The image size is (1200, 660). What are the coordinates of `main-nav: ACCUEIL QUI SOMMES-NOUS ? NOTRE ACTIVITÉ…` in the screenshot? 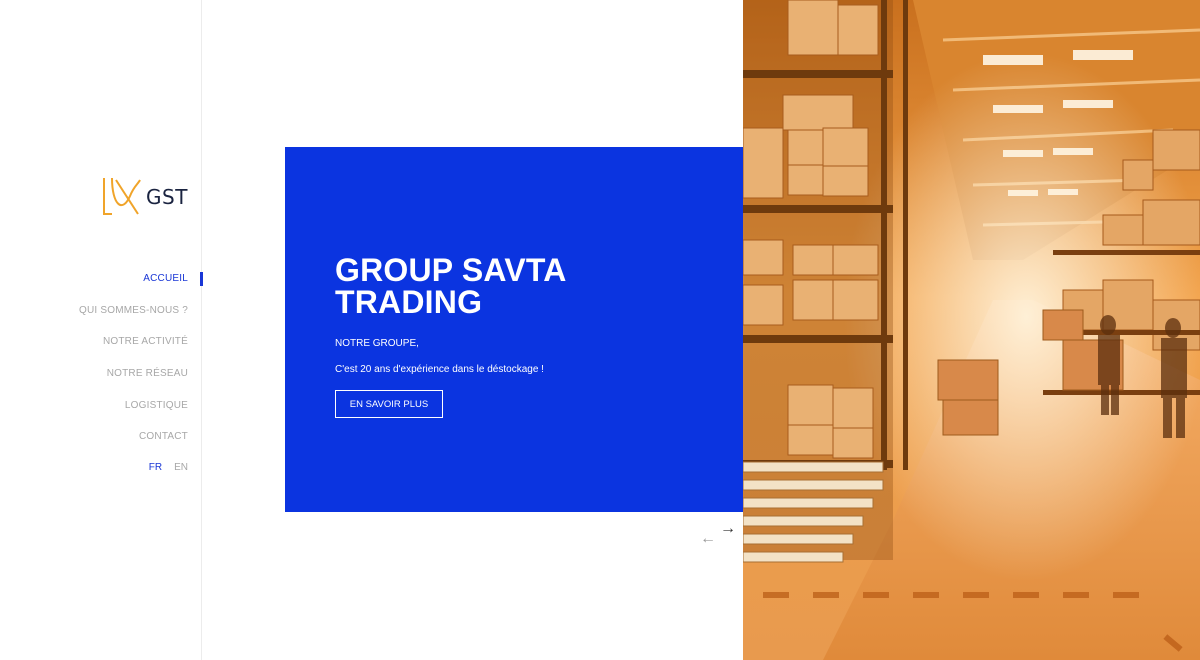 It's located at (133, 365).